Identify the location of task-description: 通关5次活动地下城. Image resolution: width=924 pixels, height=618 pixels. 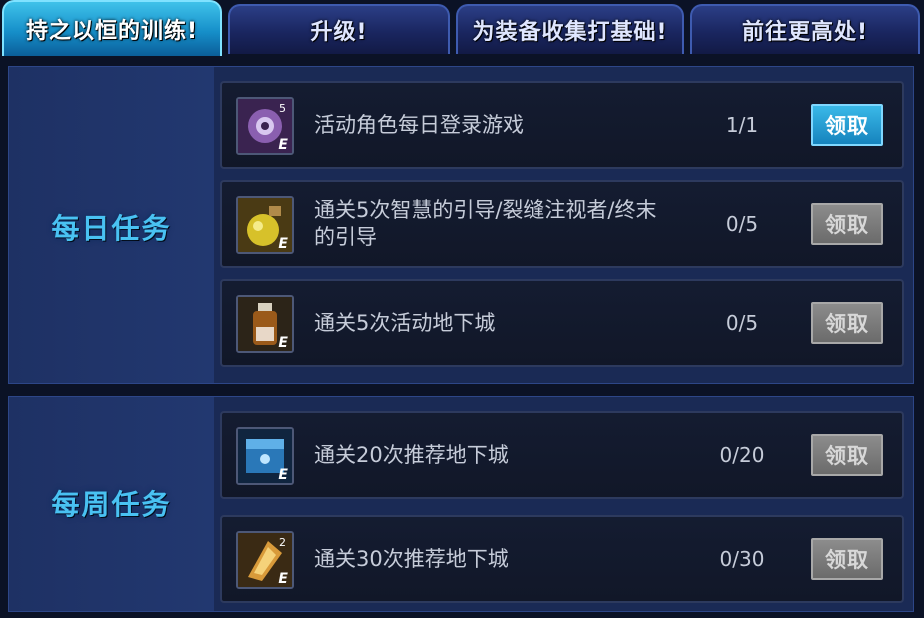
(405, 322).